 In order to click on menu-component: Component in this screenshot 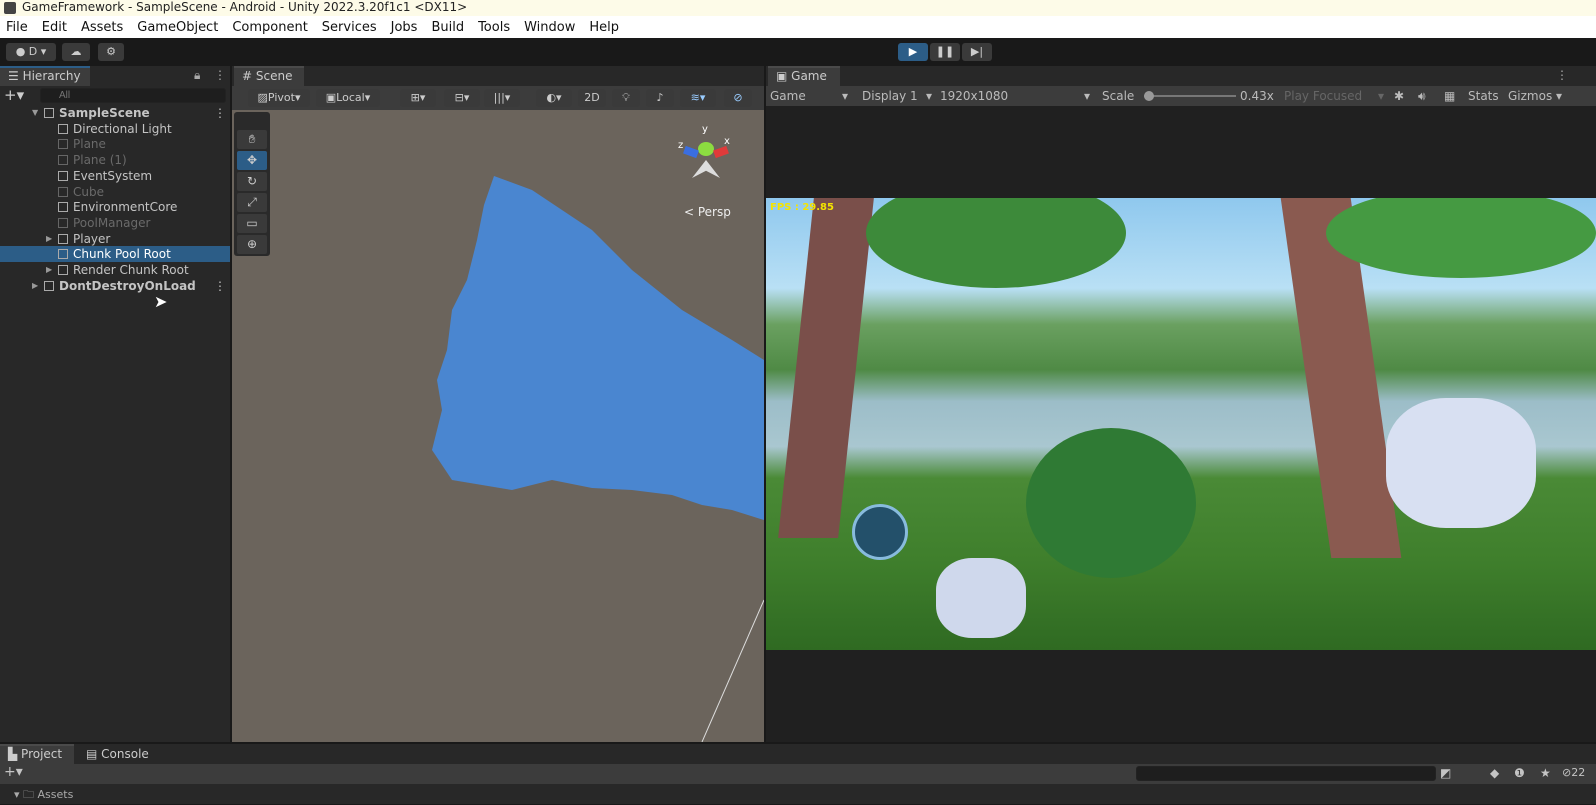, I will do `click(269, 27)`.